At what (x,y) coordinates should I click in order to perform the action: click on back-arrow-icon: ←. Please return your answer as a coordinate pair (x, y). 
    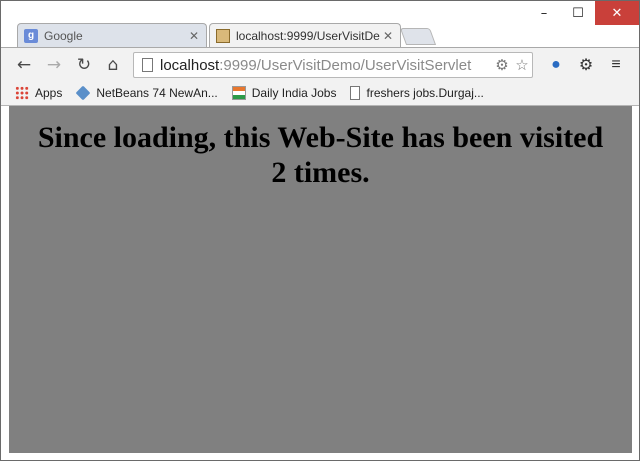
    Looking at the image, I should click on (24, 65).